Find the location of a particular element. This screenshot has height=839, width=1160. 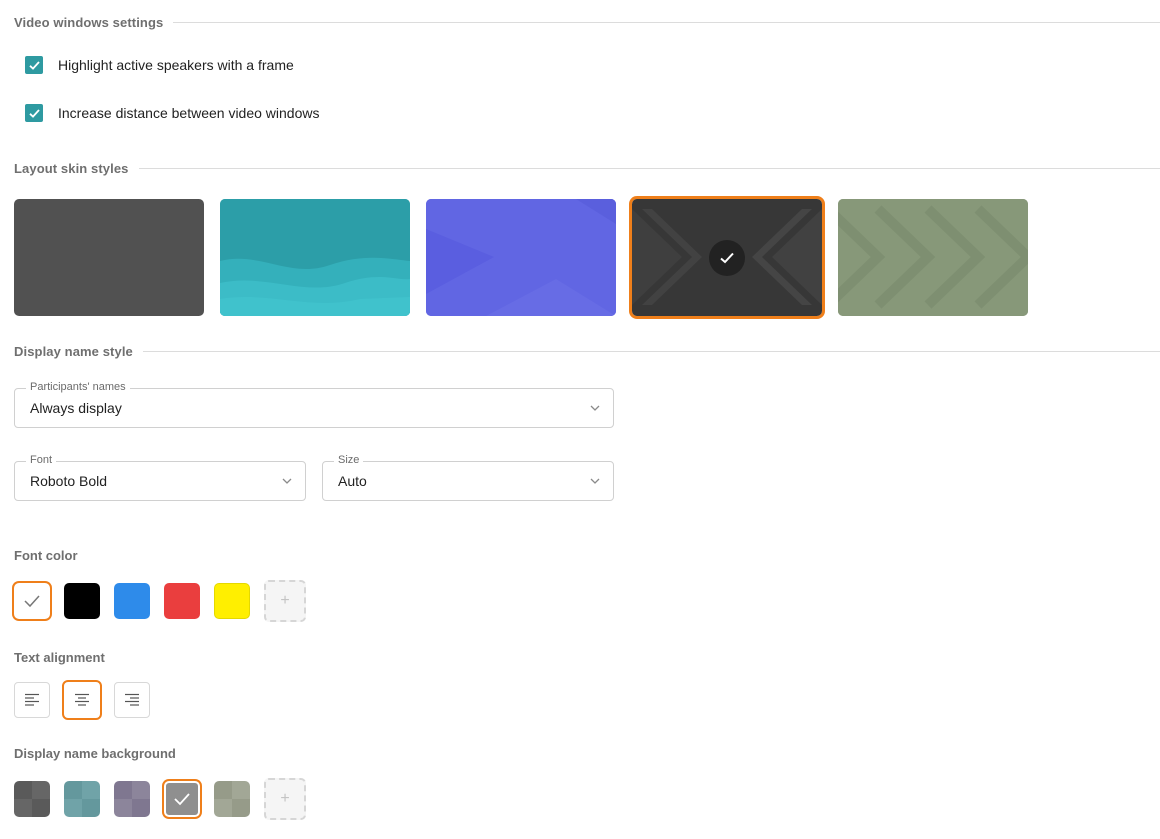

skin-teal-waves is located at coordinates (315, 257).